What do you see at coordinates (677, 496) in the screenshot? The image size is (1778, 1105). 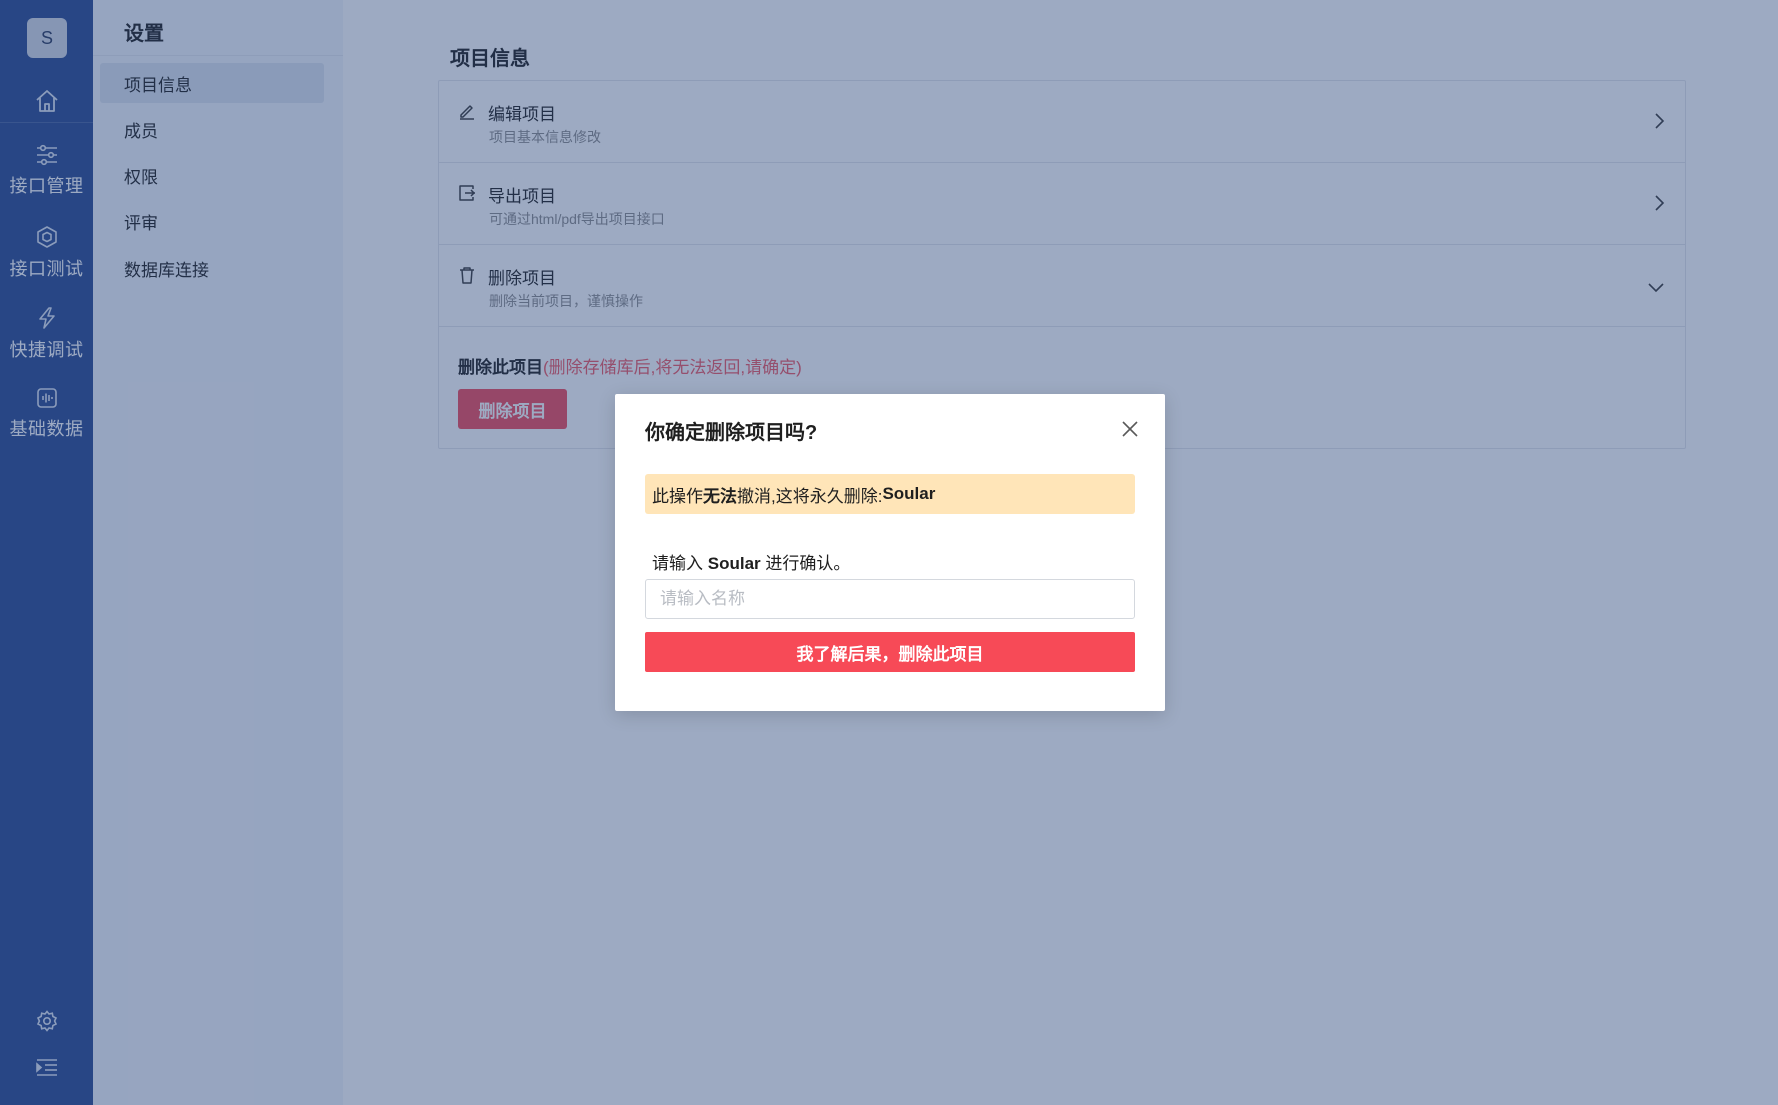 I see `alert-prefix: 此操作` at bounding box center [677, 496].